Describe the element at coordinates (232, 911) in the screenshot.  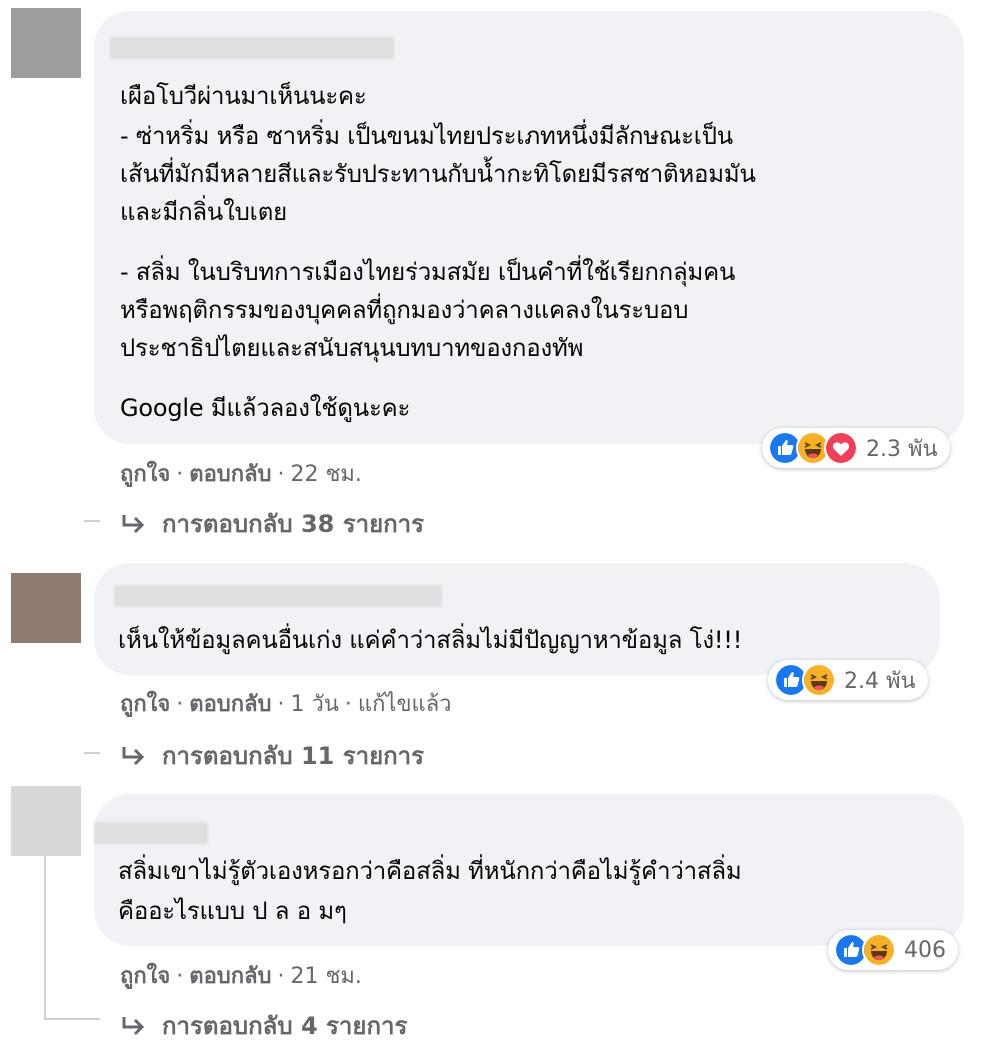
I see `comment-text: คืออะไรแบบ ป ล อ มๆ` at that location.